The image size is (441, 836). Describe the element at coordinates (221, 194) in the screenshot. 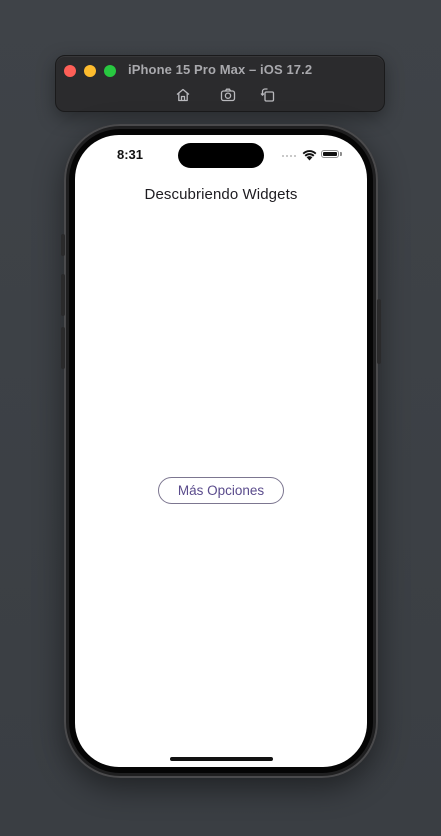

I see `app-bar-title: Descubriendo Widgets` at that location.